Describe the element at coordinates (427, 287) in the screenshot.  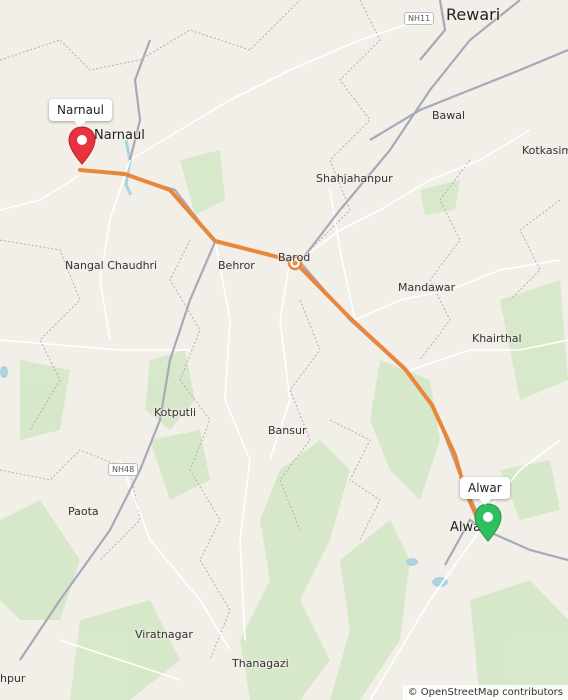
I see `place-label-mandawar: Mandawar` at that location.